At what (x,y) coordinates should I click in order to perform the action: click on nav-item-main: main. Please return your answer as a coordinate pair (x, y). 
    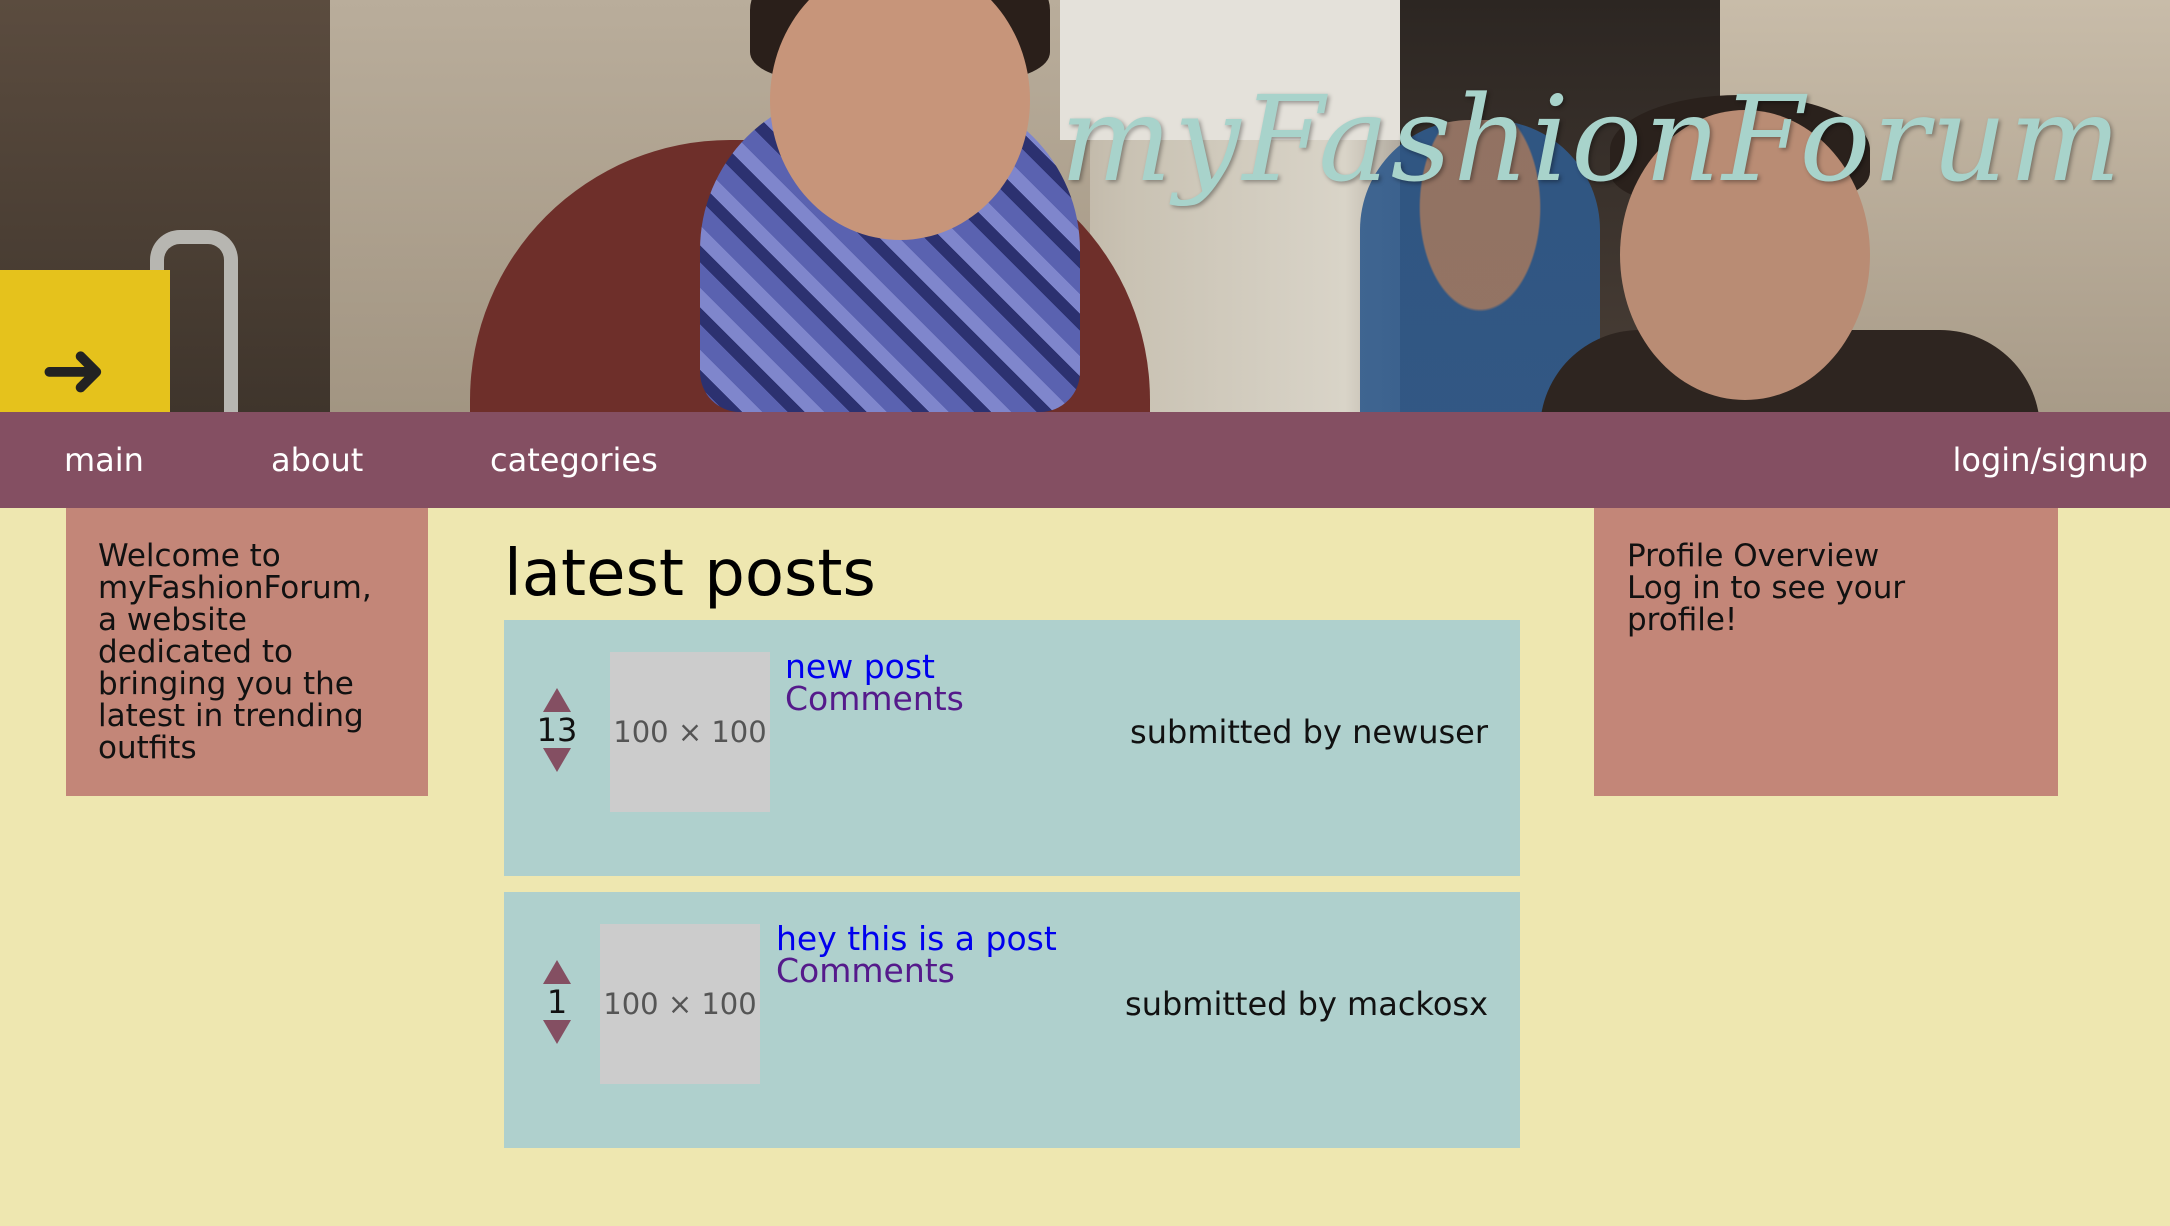
    Looking at the image, I should click on (104, 460).